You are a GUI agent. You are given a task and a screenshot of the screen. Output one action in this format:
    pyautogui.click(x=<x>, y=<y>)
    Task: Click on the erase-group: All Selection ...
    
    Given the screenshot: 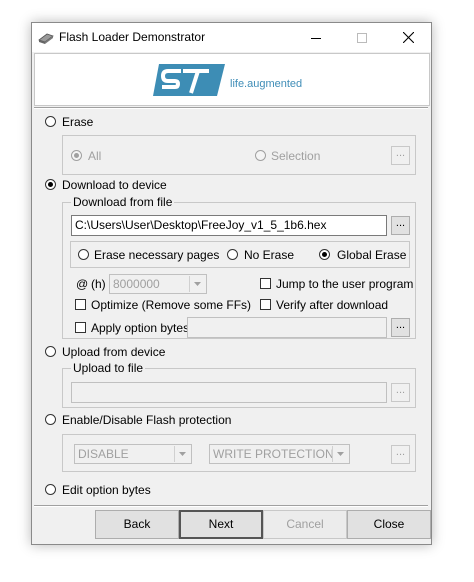 What is the action you would take?
    pyautogui.click(x=239, y=155)
    